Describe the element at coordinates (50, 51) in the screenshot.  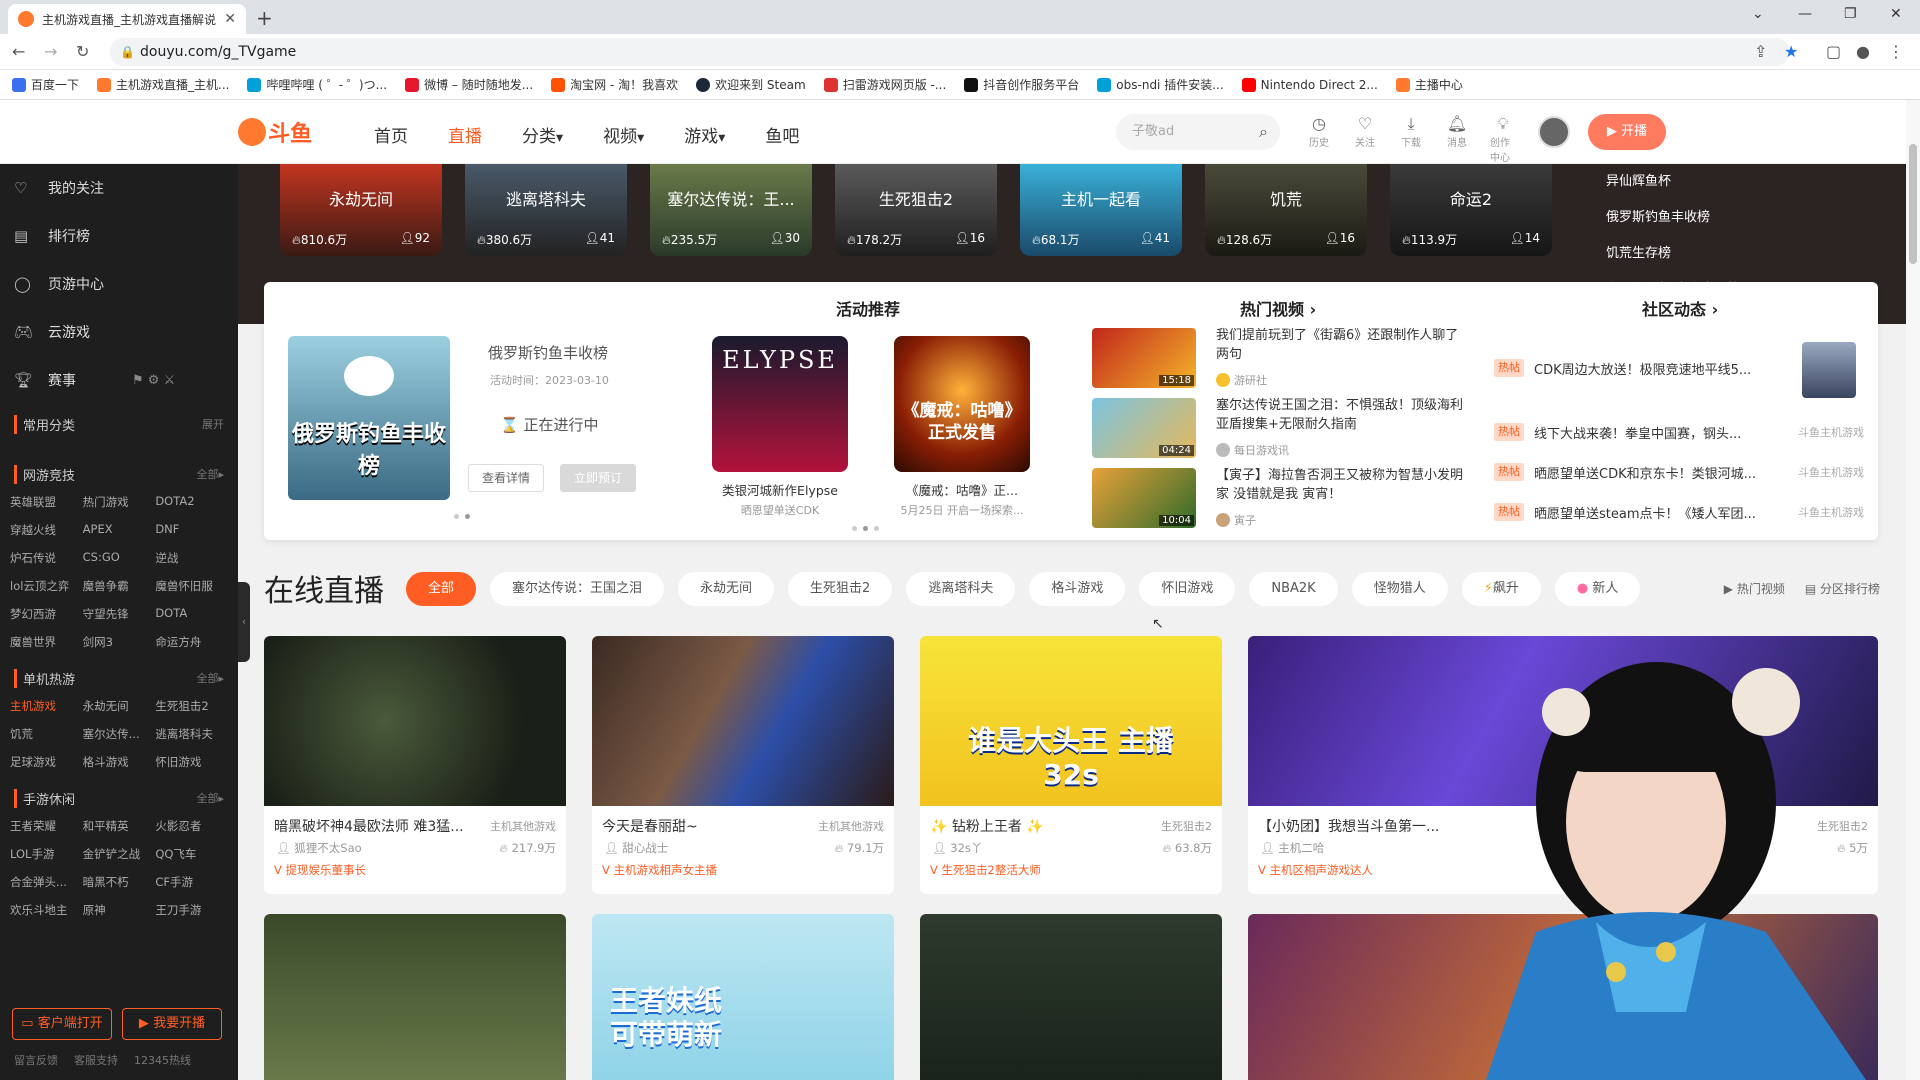
I see `forward-icon: →` at that location.